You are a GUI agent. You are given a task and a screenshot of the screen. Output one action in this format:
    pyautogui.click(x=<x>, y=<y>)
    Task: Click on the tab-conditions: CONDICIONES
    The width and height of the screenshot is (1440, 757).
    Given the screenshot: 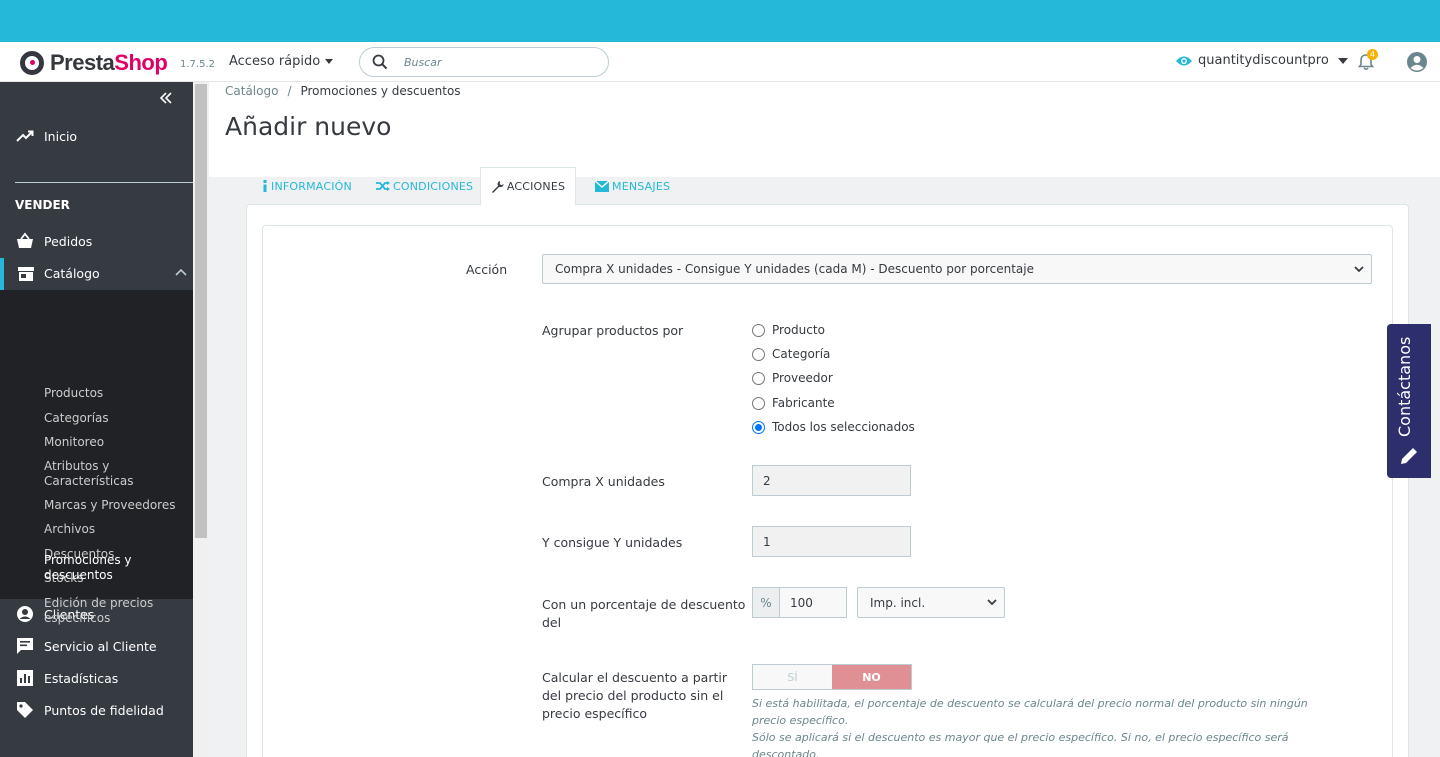 What is the action you would take?
    pyautogui.click(x=424, y=186)
    